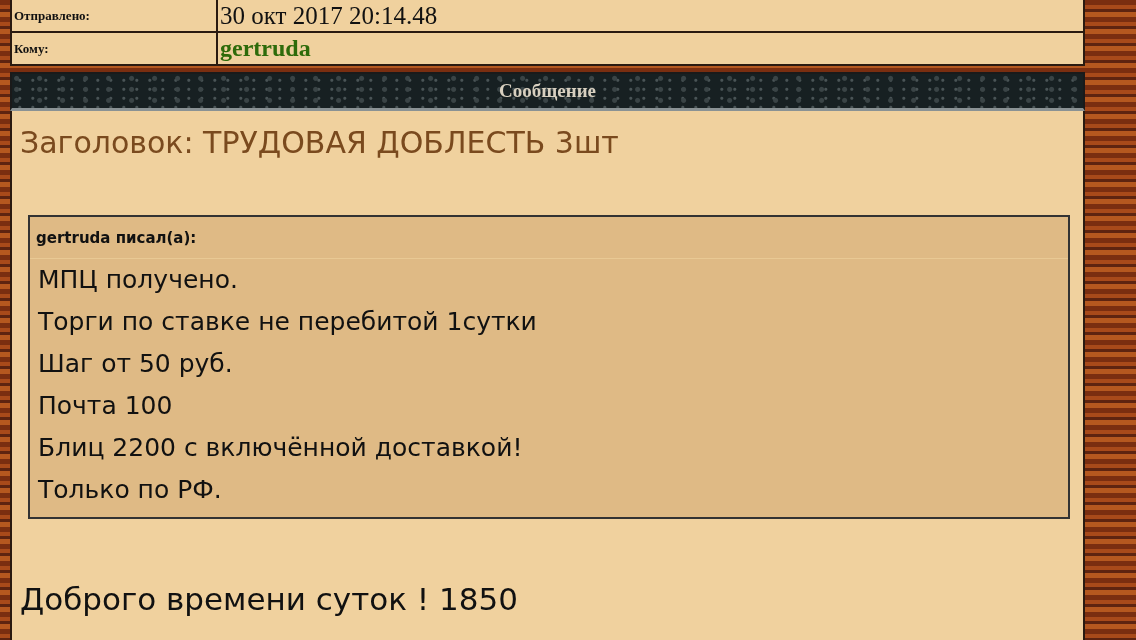 The width and height of the screenshot is (1136, 640). I want to click on sent-date: 30 окт 2017 20:14.48, so click(329, 15).